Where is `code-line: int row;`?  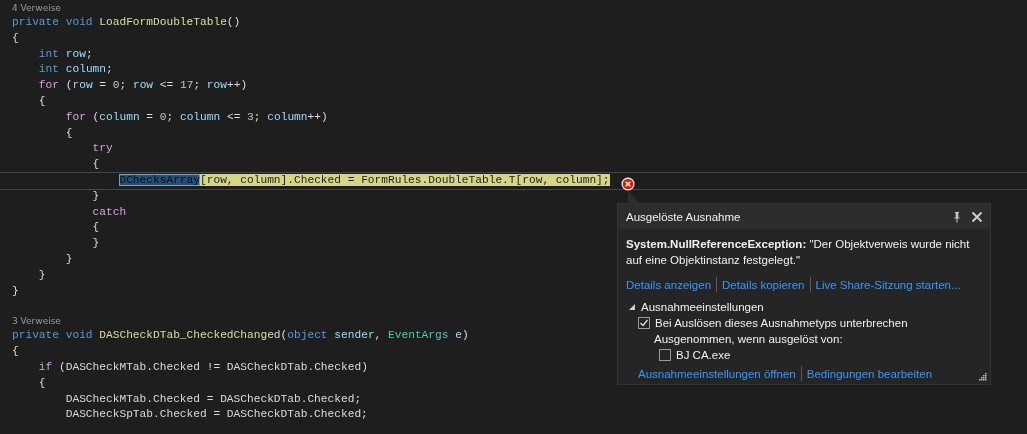
code-line: int row; is located at coordinates (65, 54).